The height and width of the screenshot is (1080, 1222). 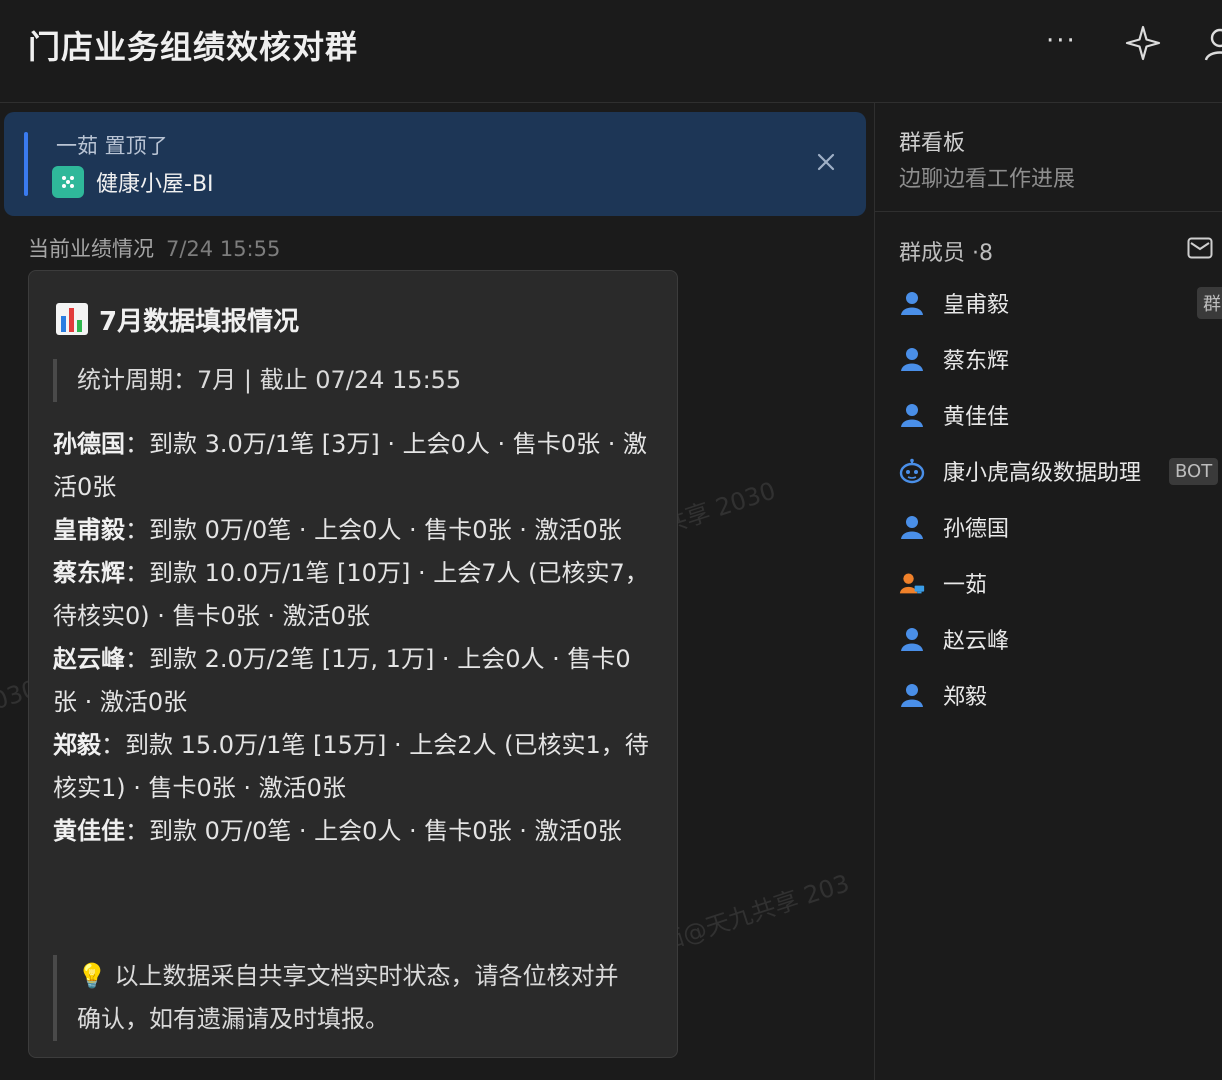 What do you see at coordinates (89, 530) in the screenshot?
I see `entry-name: 皇甫毅` at bounding box center [89, 530].